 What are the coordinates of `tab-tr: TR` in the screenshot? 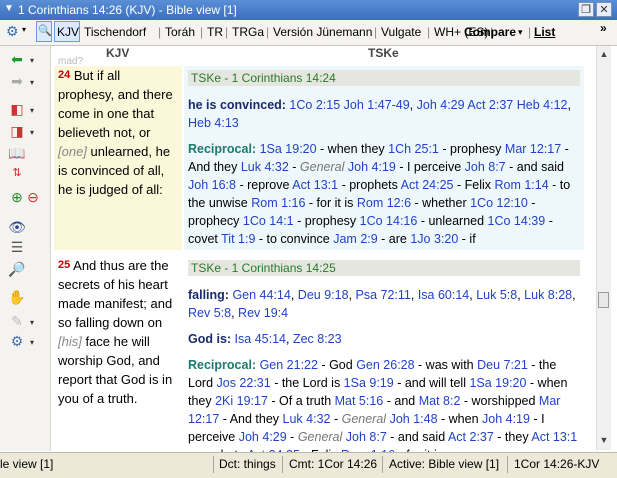 It's located at (215, 32).